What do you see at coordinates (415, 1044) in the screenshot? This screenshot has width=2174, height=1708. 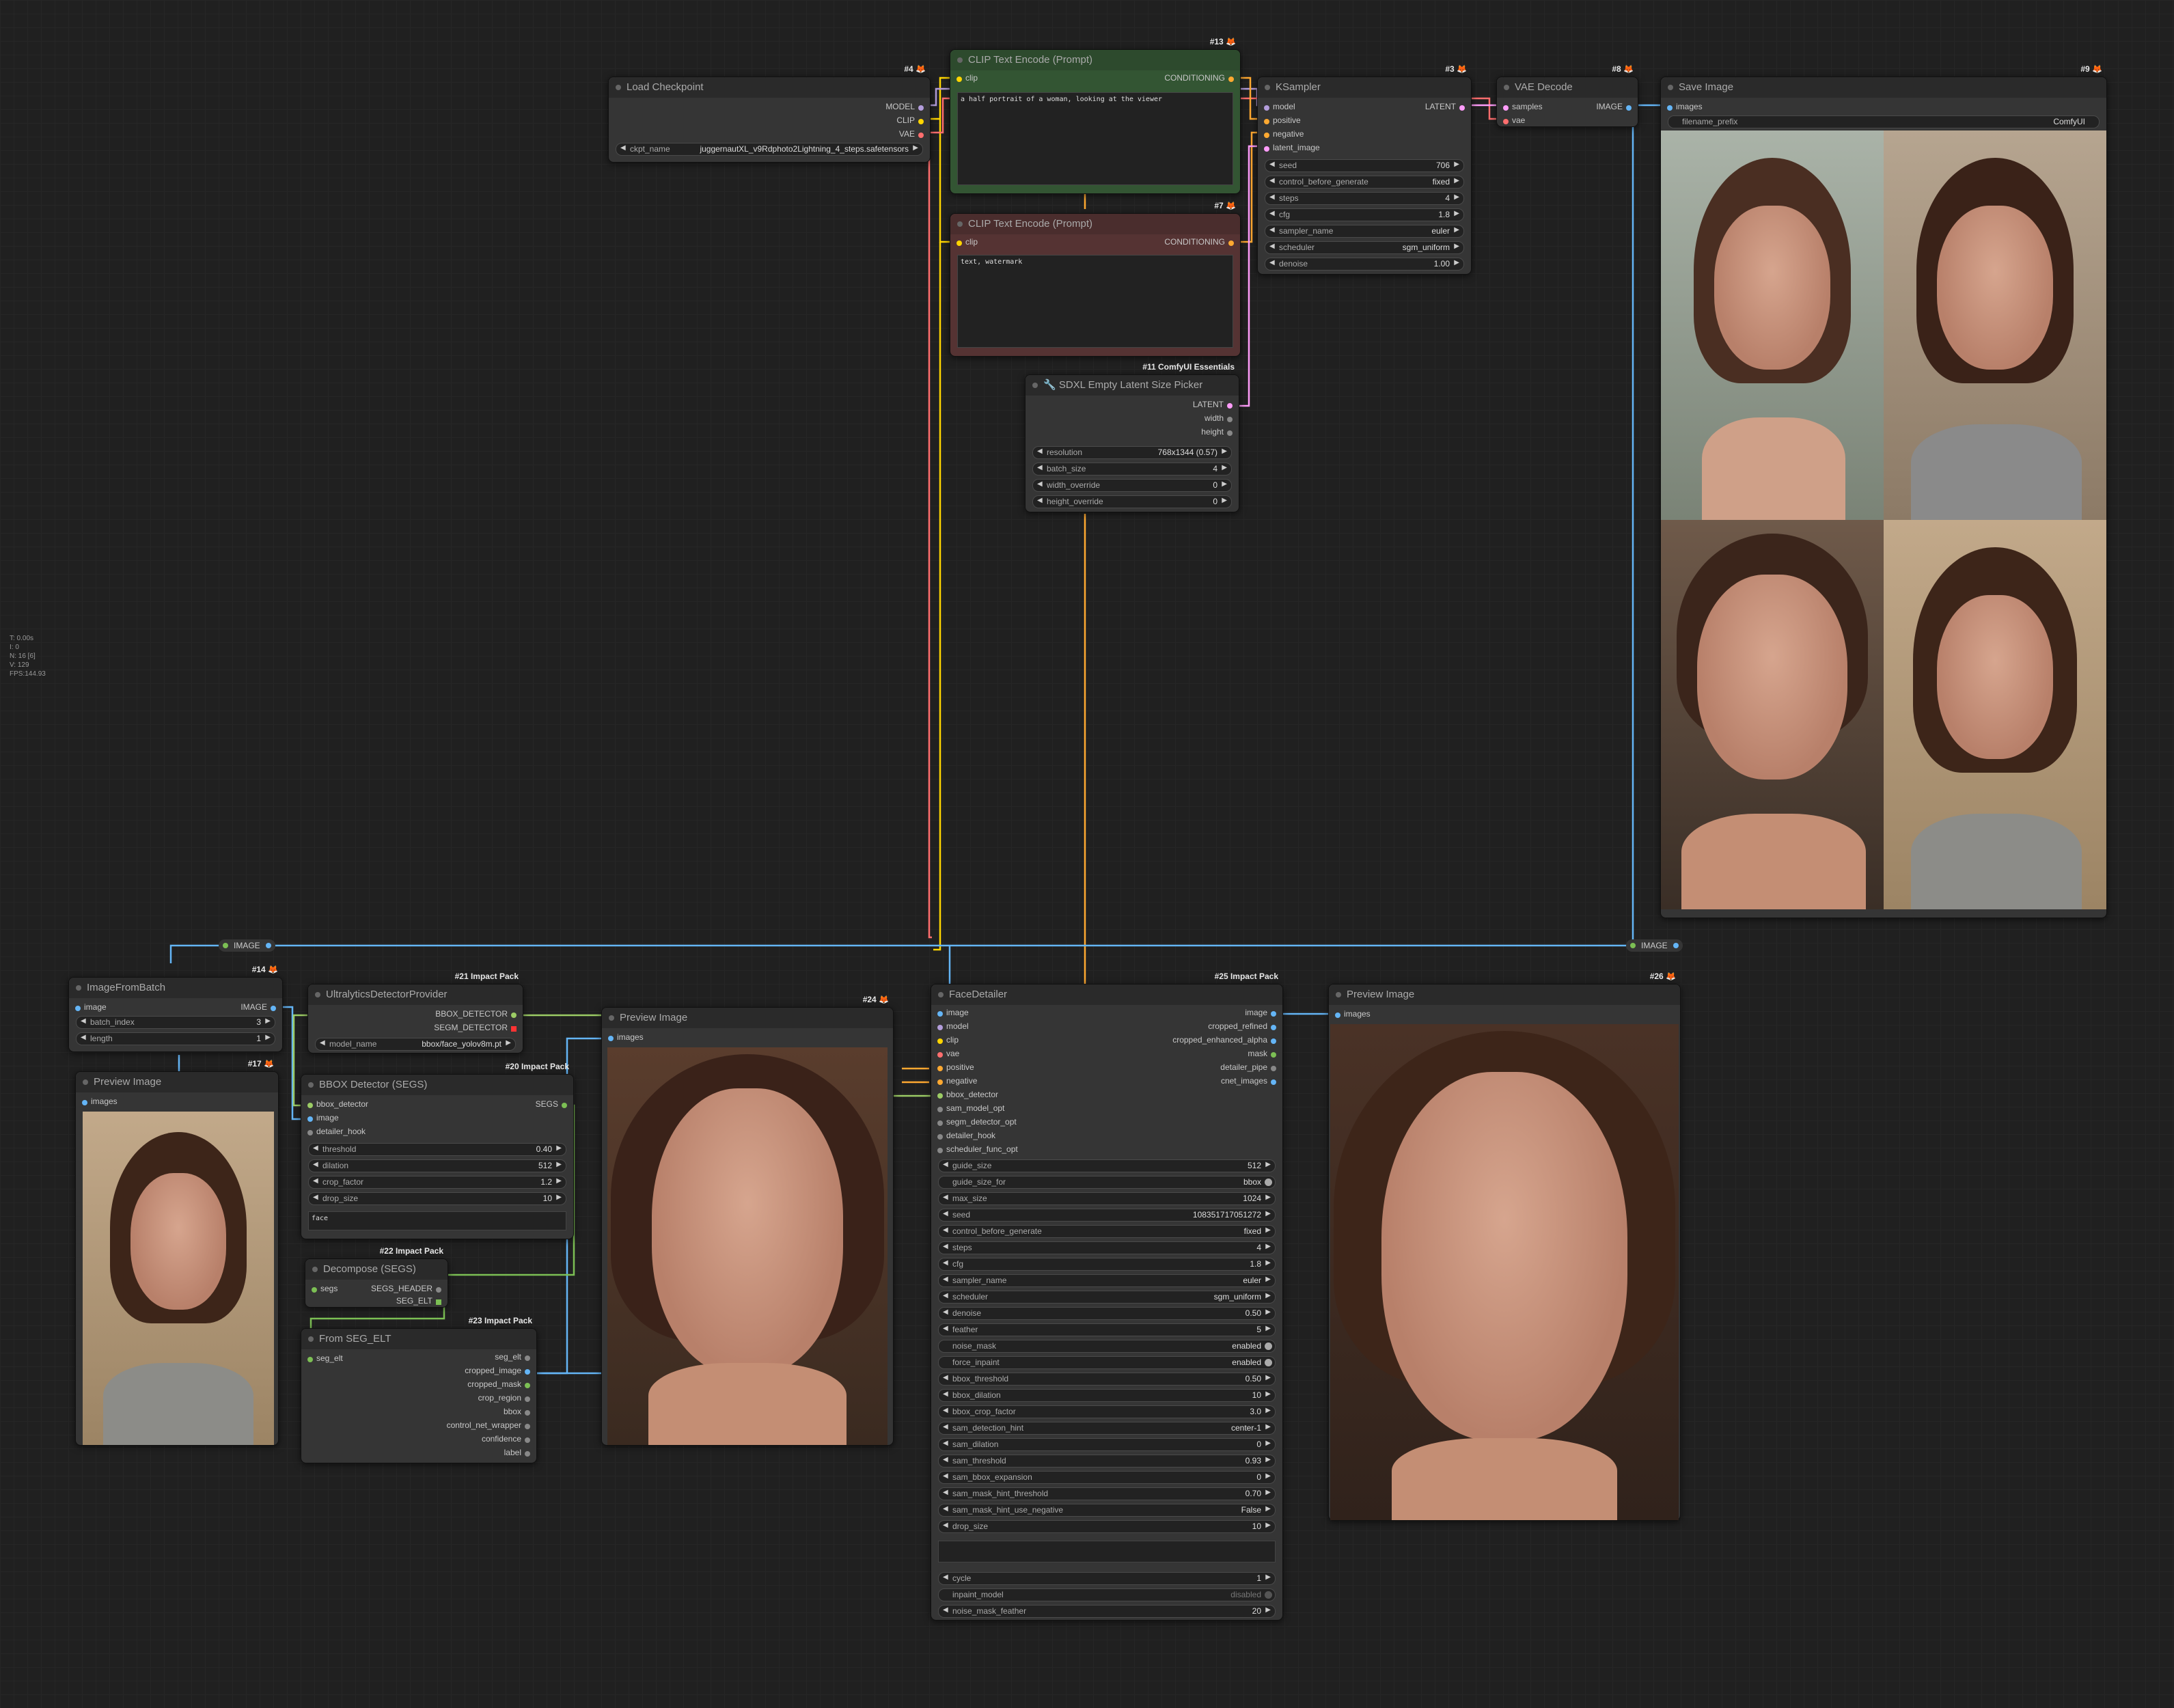 I see `model-name-combo: ◀ model_name bbox/face_yolov8m.pt ▶` at bounding box center [415, 1044].